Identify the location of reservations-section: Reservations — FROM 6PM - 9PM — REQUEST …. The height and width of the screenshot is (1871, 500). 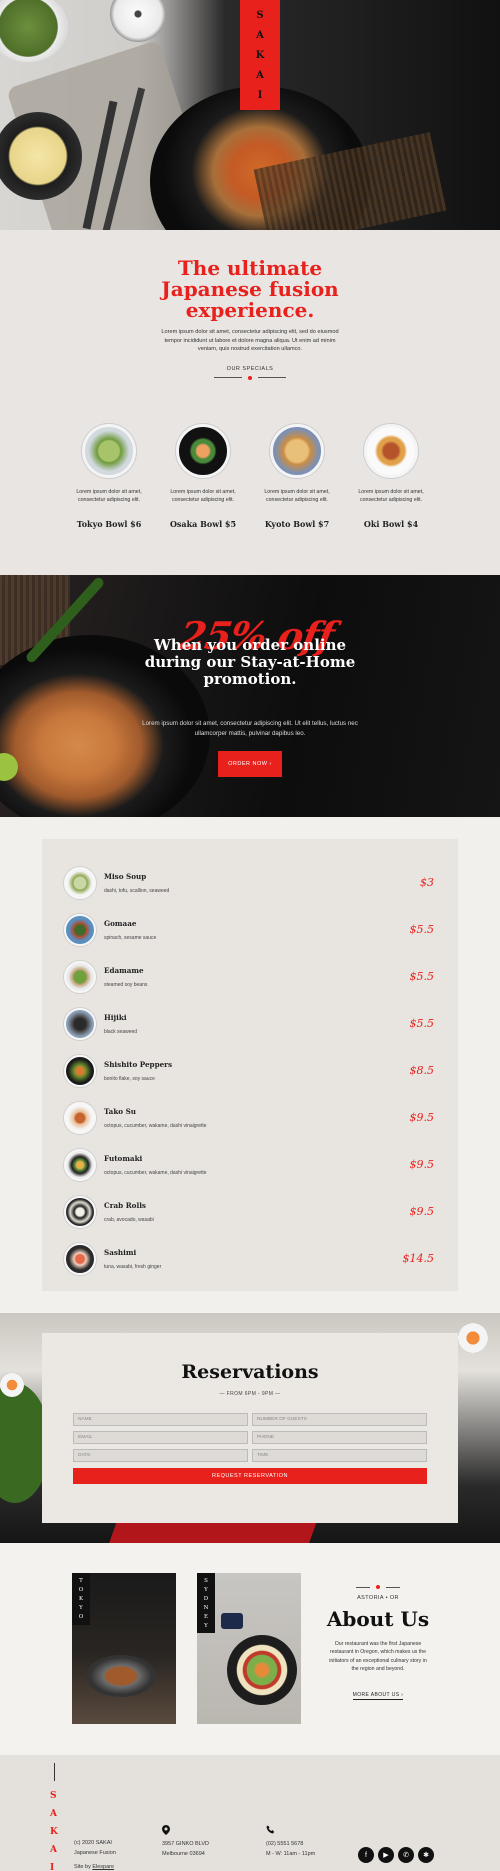
(250, 1428).